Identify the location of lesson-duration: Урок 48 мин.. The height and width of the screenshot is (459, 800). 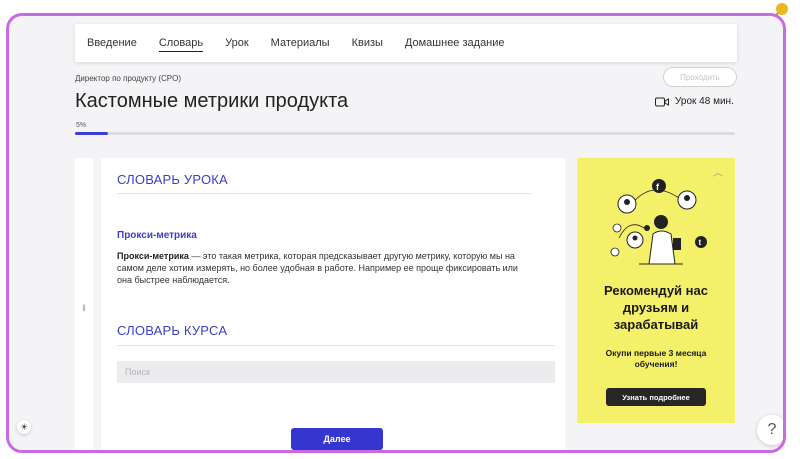
(694, 101).